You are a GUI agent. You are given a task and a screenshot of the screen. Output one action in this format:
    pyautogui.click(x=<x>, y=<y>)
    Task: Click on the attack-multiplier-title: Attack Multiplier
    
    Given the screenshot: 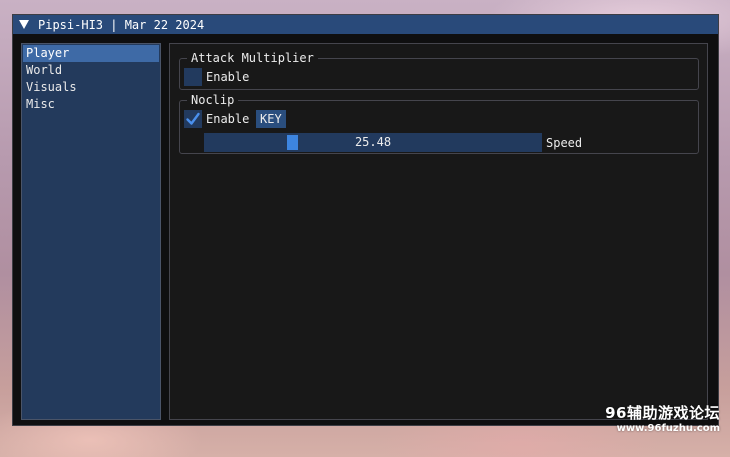 What is the action you would take?
    pyautogui.click(x=252, y=58)
    